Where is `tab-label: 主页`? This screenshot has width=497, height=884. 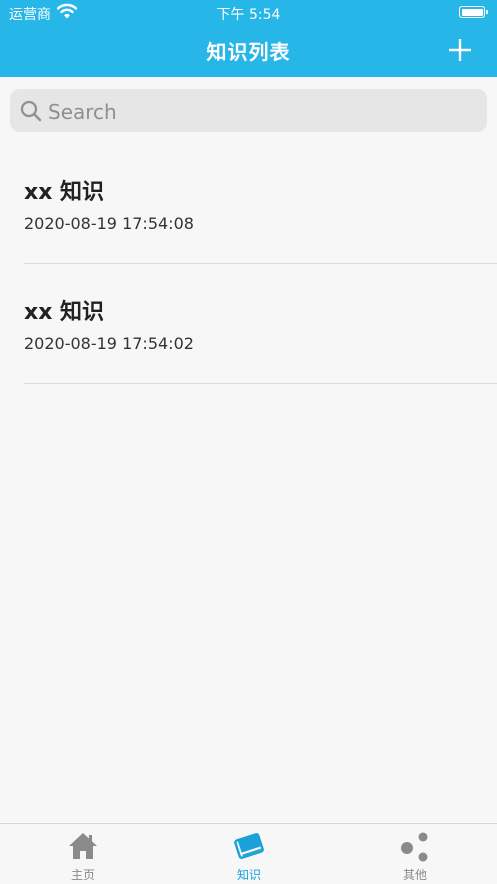
tab-label: 主页 is located at coordinates (82, 875).